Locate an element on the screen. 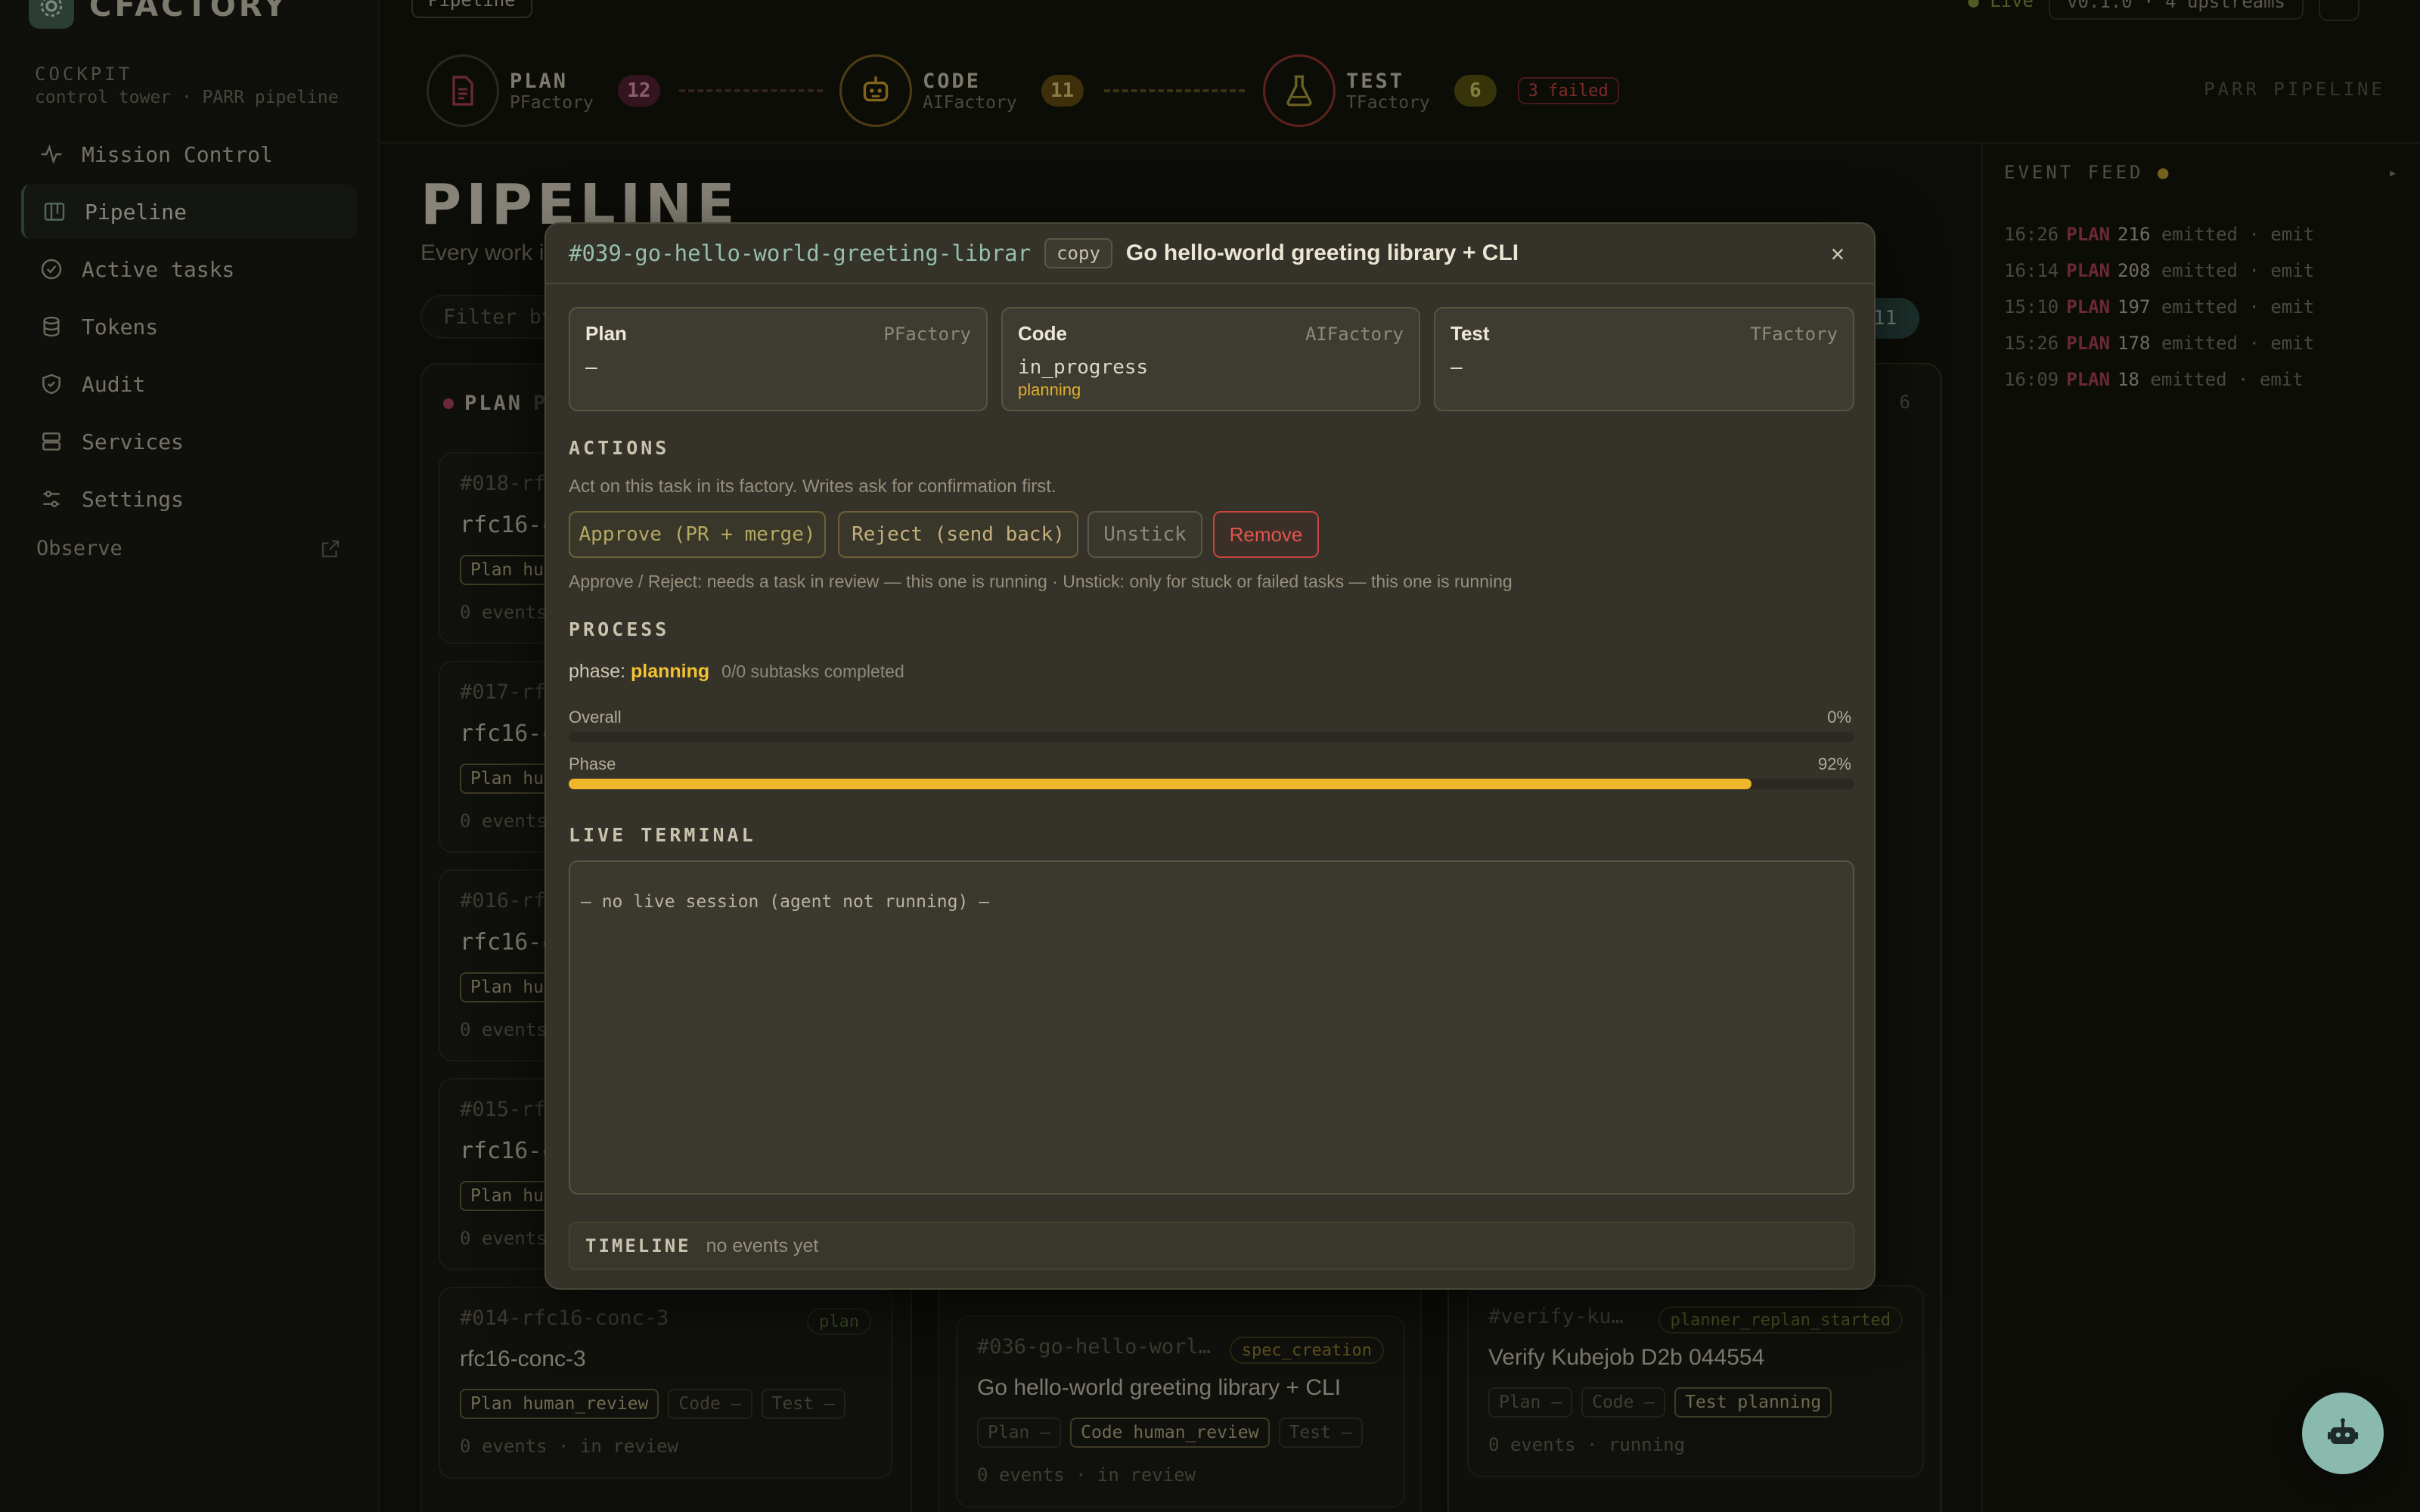 The width and height of the screenshot is (2420, 1512). timeline-heading: TIMELINE is located at coordinates (638, 1245).